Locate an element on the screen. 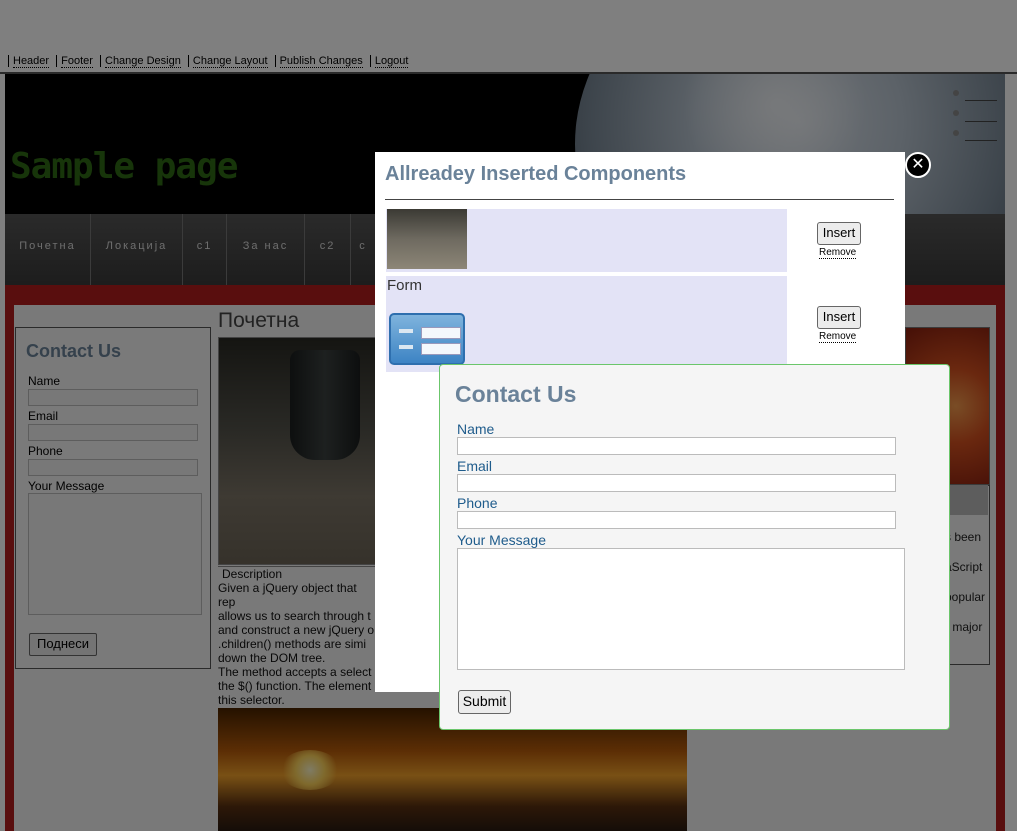  modal-title: Allreadey Inserted Components is located at coordinates (536, 174).